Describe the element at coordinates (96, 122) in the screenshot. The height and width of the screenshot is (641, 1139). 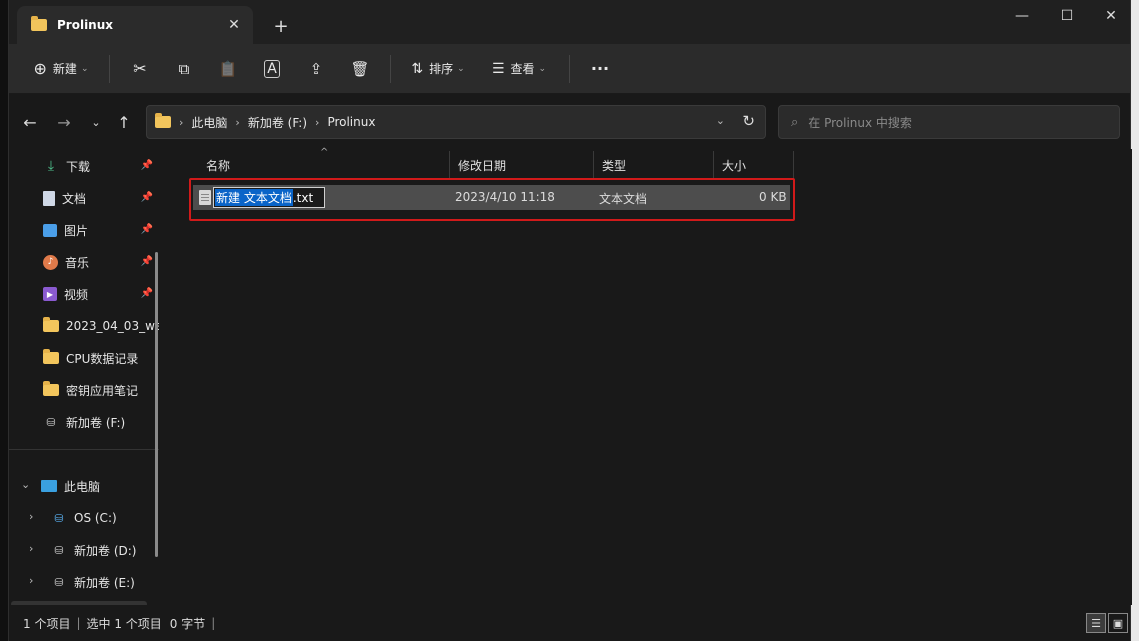
I see `recent-locations-button: ⌄` at that location.